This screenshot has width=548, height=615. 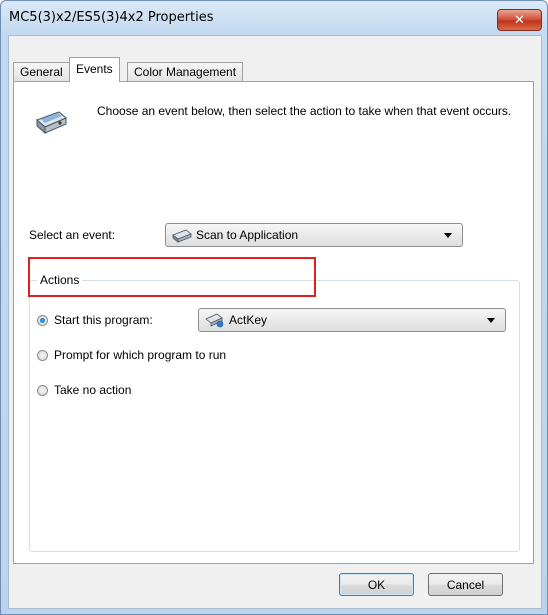 I want to click on select-event-label: Select an event:, so click(x=72, y=235).